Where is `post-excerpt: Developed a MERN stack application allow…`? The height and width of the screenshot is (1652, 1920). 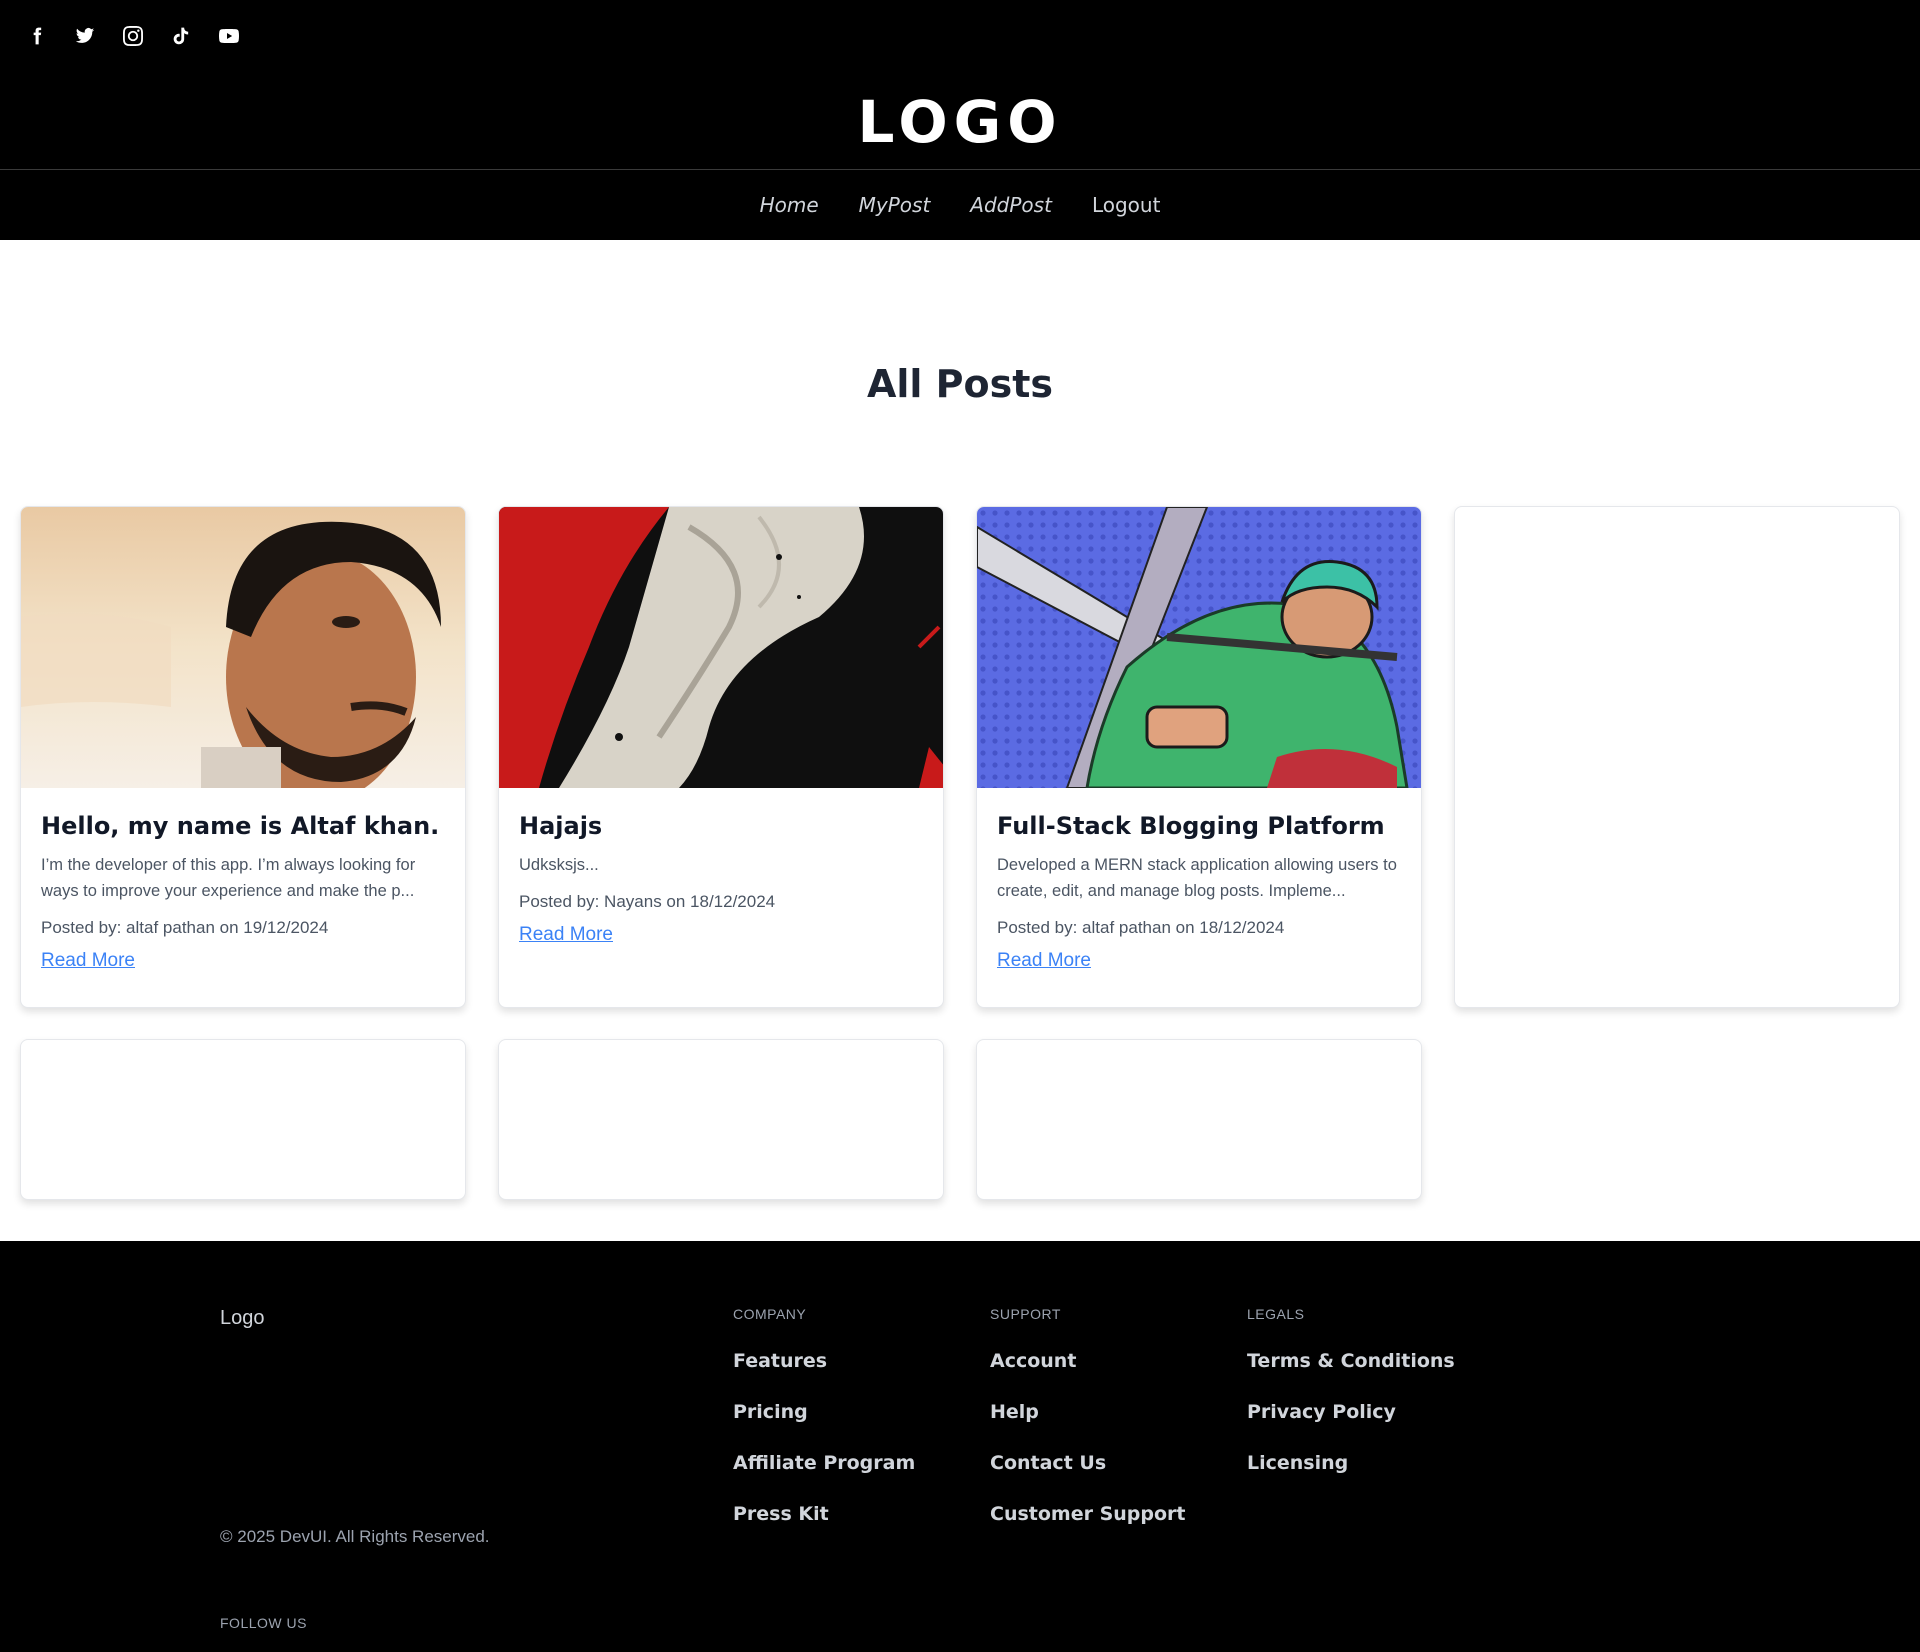 post-excerpt: Developed a MERN stack application allow… is located at coordinates (1197, 878).